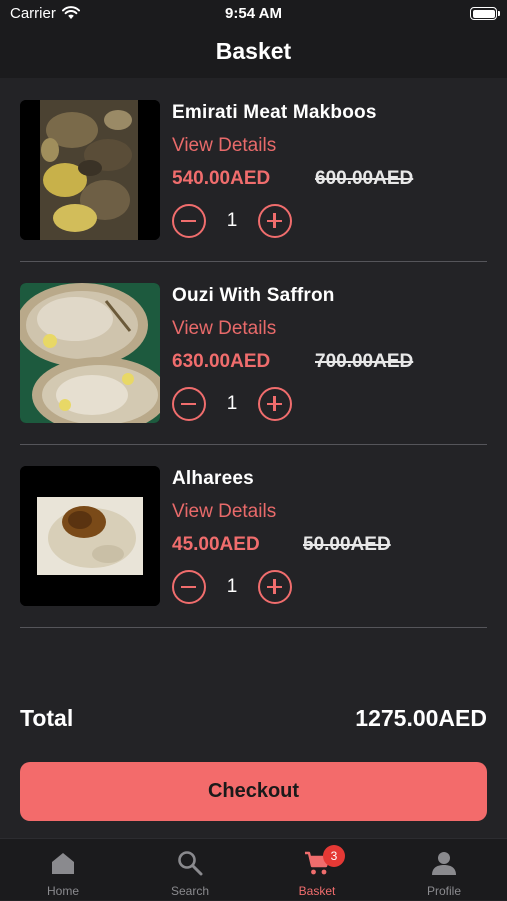 This screenshot has width=507, height=901. What do you see at coordinates (221, 361) in the screenshot?
I see `item-price: 630.00AED` at bounding box center [221, 361].